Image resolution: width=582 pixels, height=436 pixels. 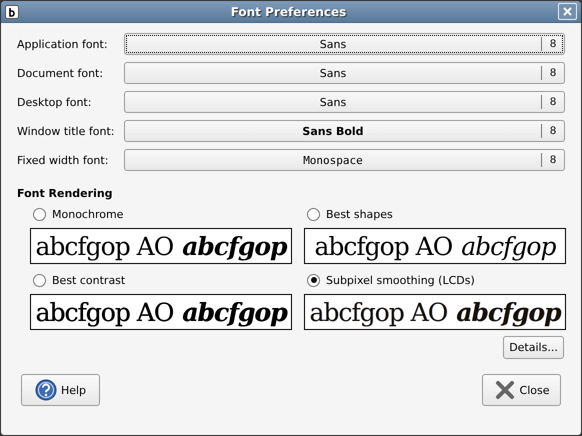 I want to click on help-button: Help, so click(x=60, y=390).